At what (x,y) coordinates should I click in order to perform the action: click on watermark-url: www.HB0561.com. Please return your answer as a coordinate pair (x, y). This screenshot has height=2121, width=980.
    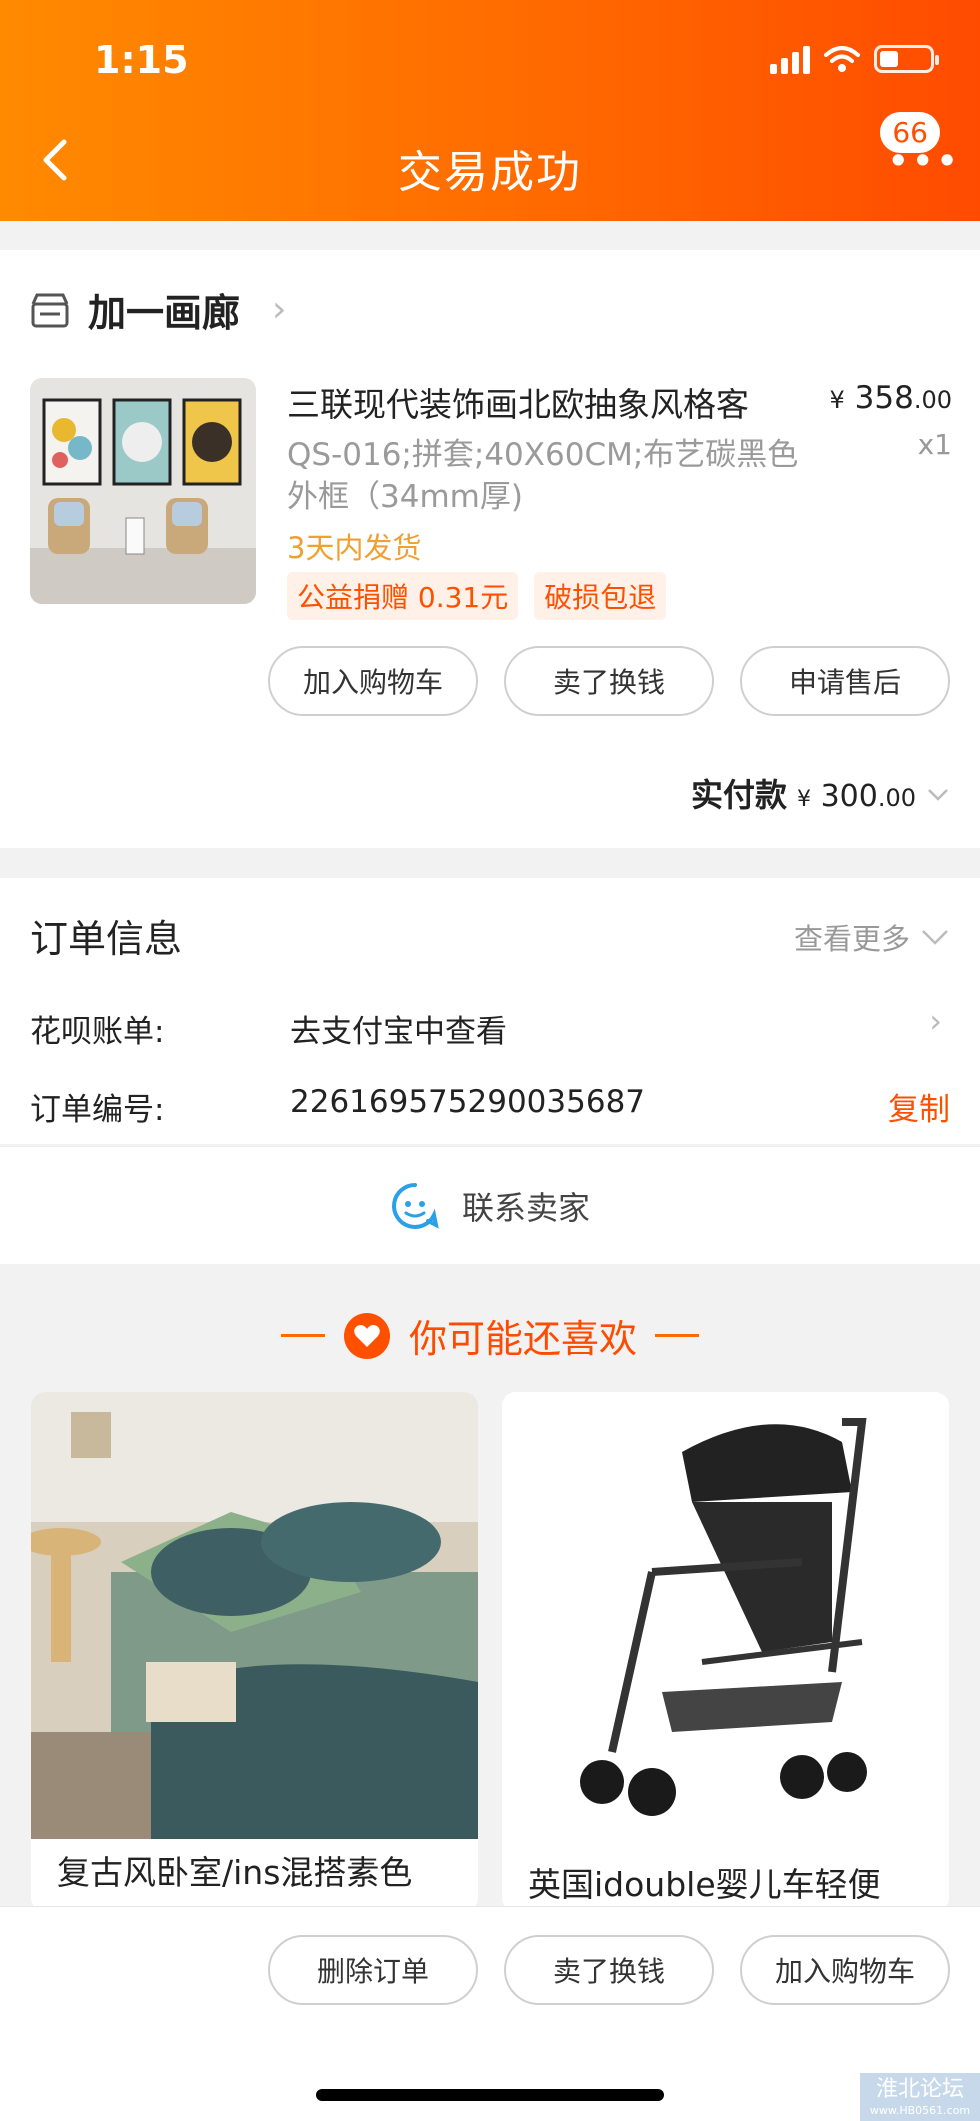
    Looking at the image, I should click on (920, 2110).